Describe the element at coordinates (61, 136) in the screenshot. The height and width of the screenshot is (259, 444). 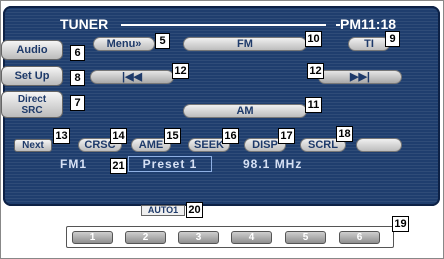
I see `callout-13: 13` at that location.